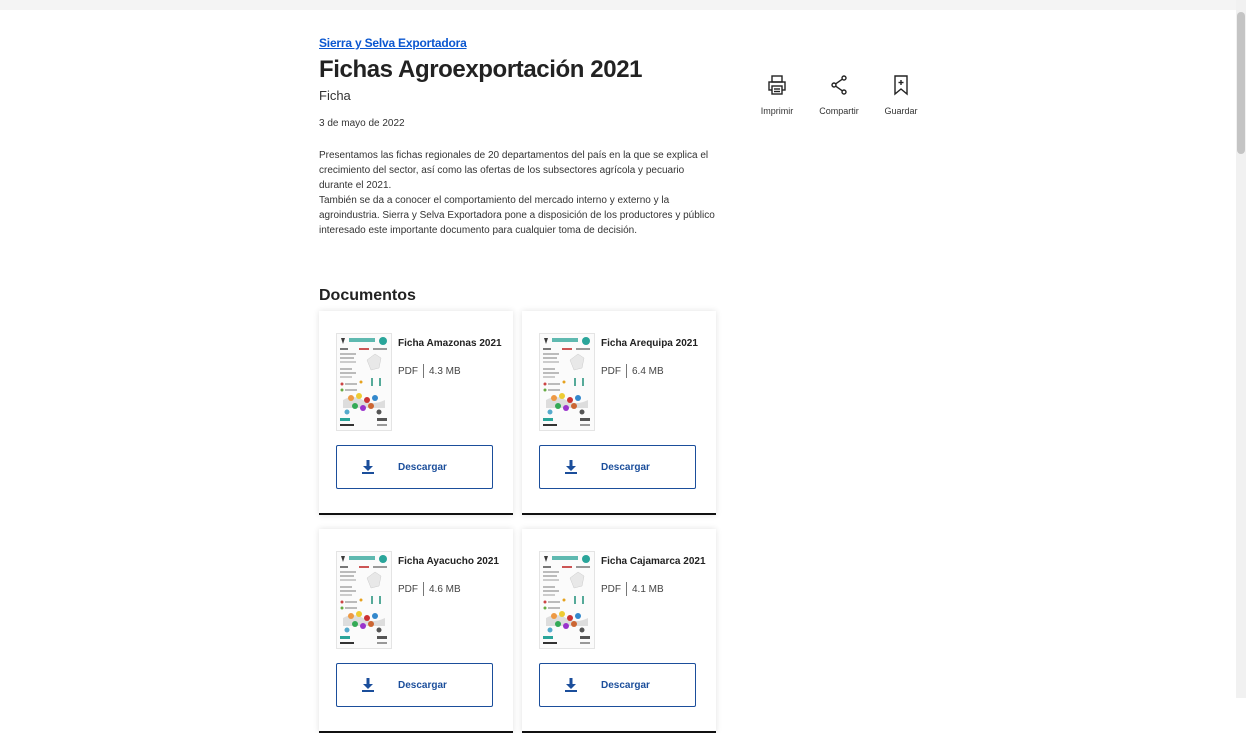 The image size is (1246, 733). I want to click on document-meta: PDF 4.3 MB, so click(429, 371).